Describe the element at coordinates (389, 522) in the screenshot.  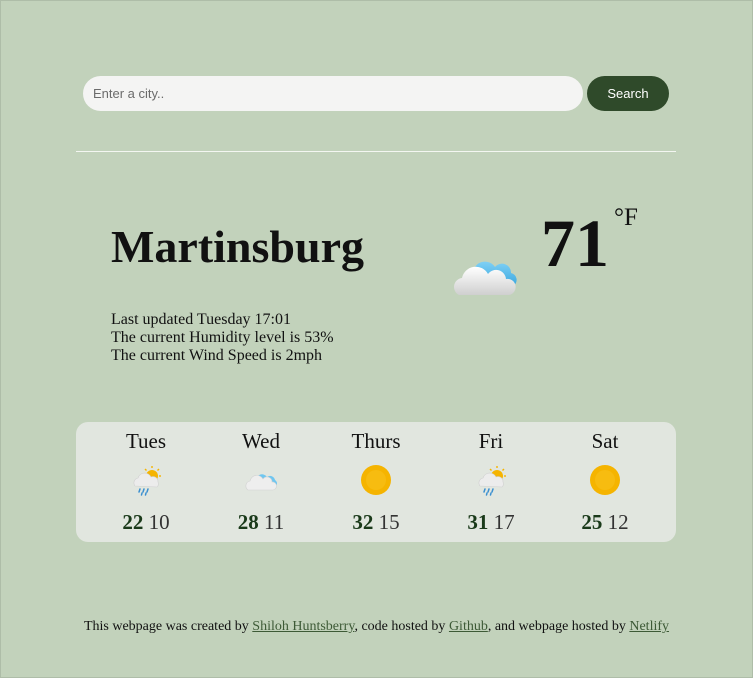
I see `forecast-low: 15` at that location.